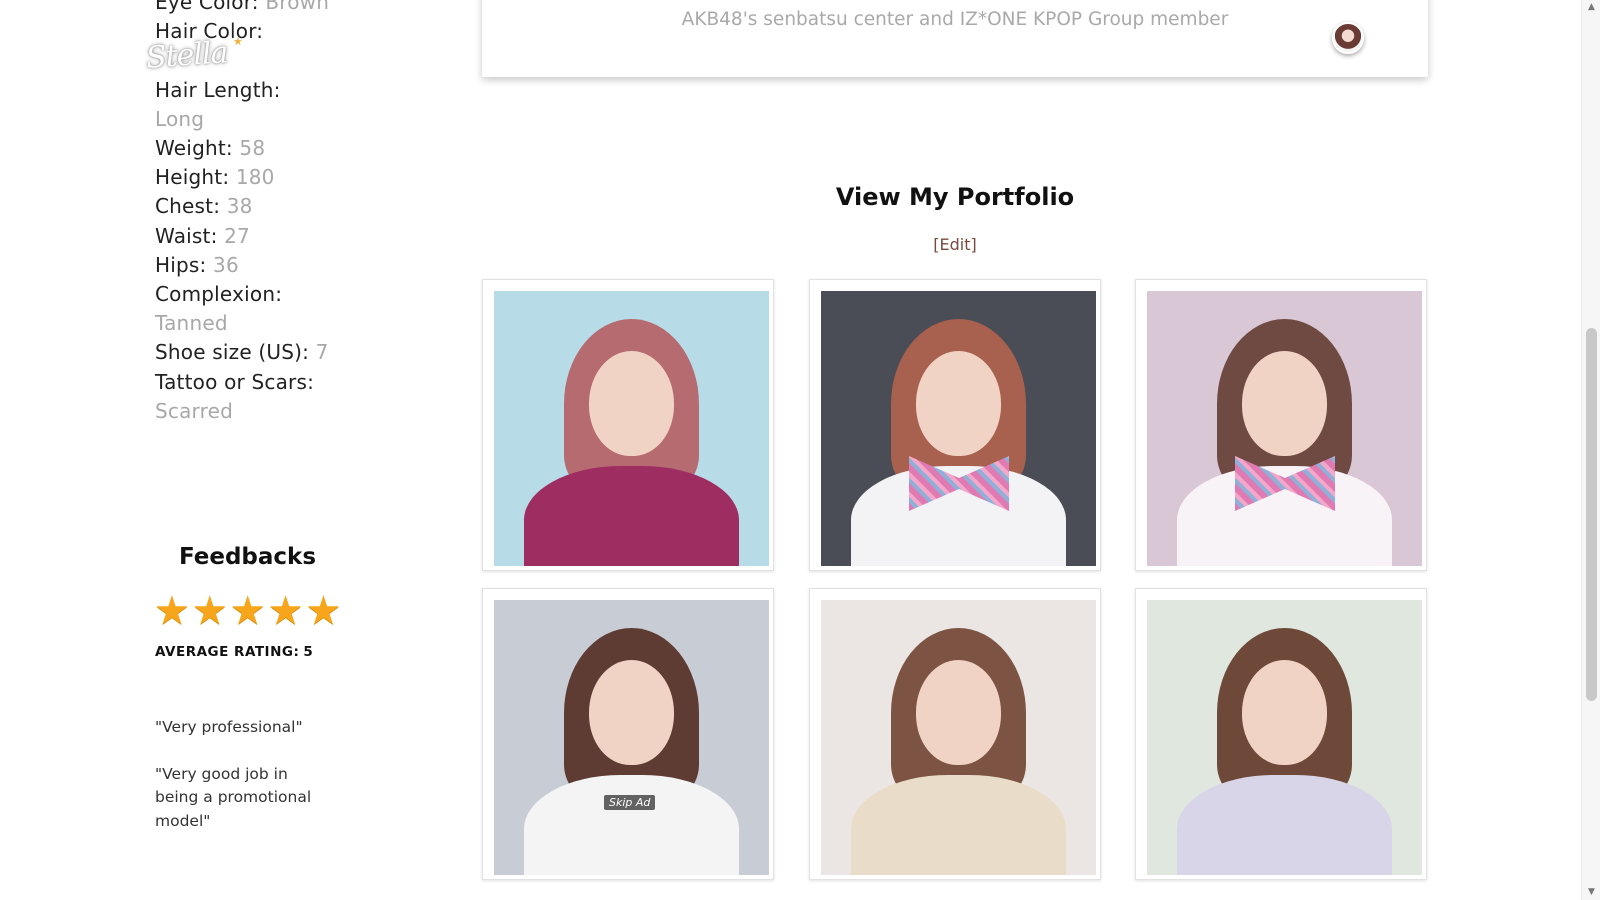  Describe the element at coordinates (1591, 514) in the screenshot. I see `scrollbar-thumb` at that location.